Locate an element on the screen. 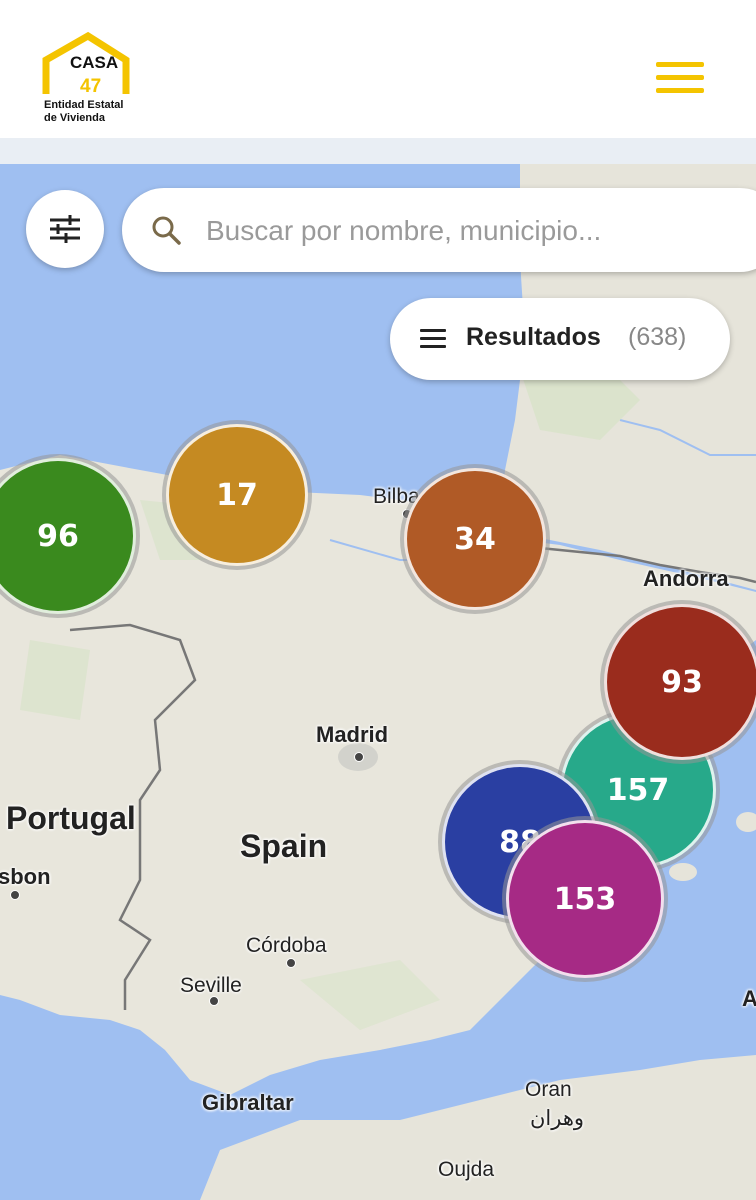 The width and height of the screenshot is (756, 1200). cluster-marker: 153 is located at coordinates (585, 899).